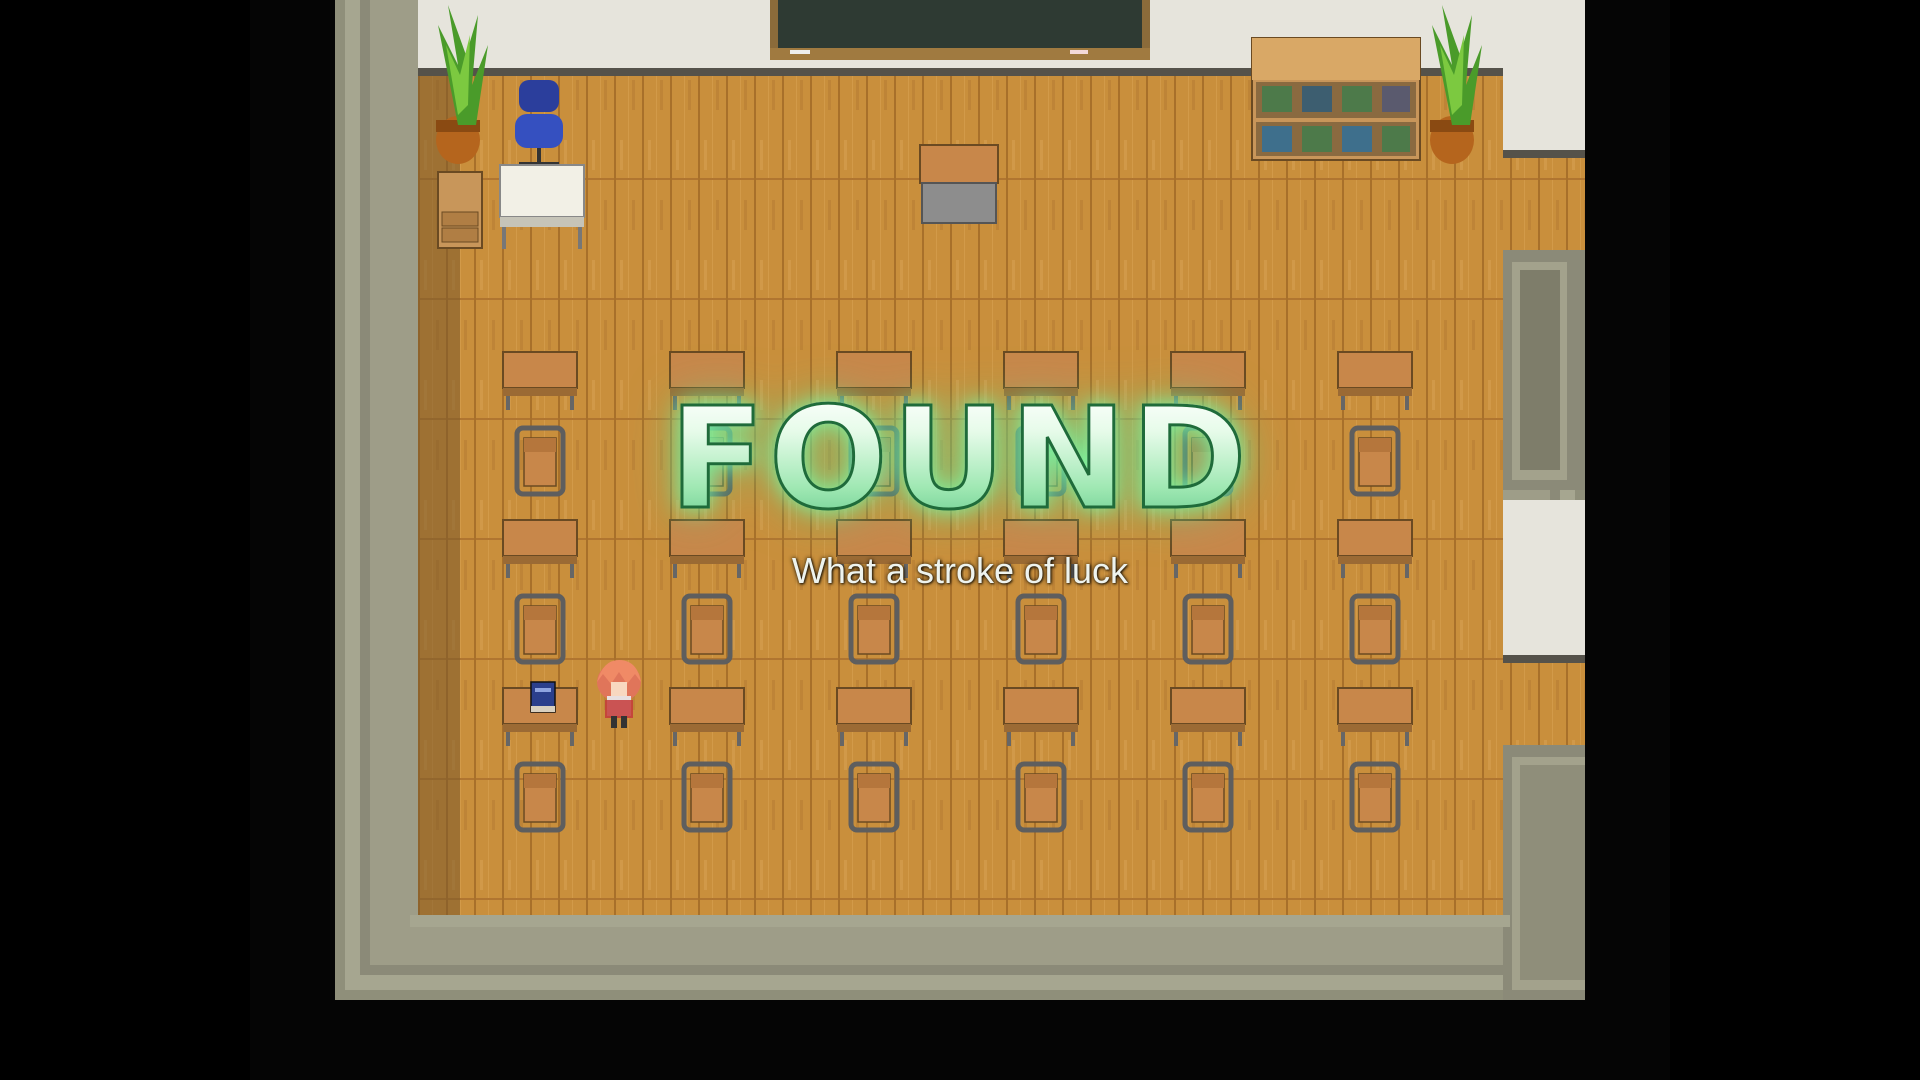  I want to click on blackboard-icon, so click(960, 30).